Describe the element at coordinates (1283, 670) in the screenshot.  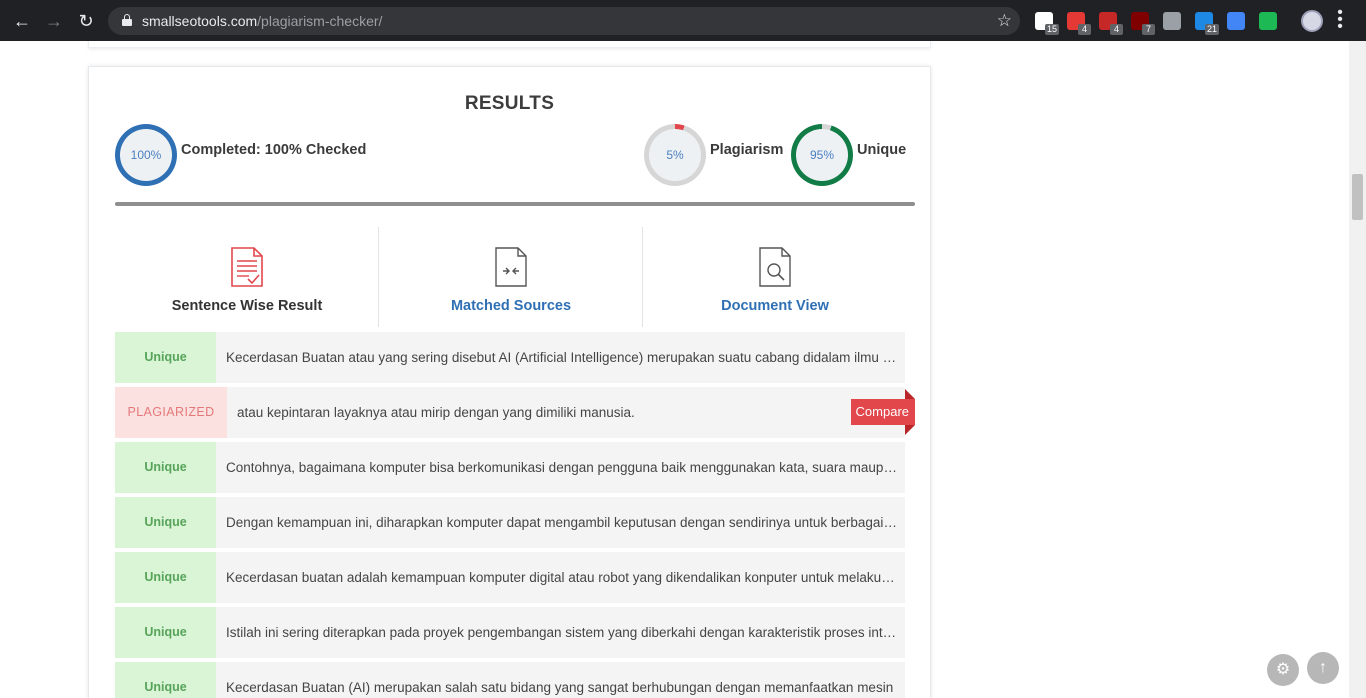
I see `bug-report-icon: ⚙` at that location.